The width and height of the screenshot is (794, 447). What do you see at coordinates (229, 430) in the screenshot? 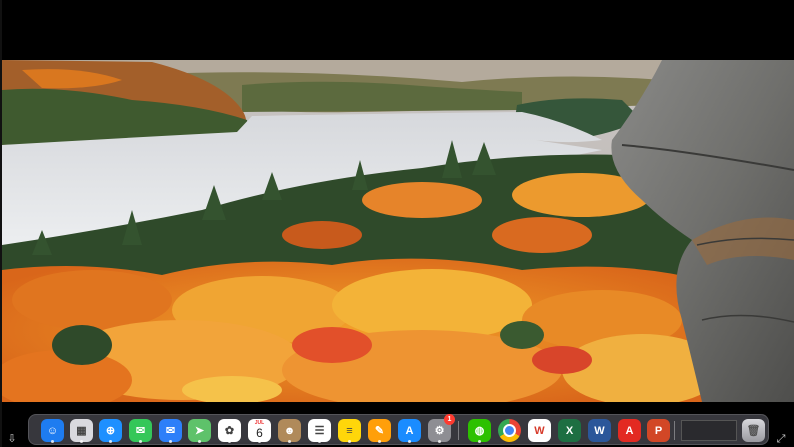
I see `photos-icon: ✿` at bounding box center [229, 430].